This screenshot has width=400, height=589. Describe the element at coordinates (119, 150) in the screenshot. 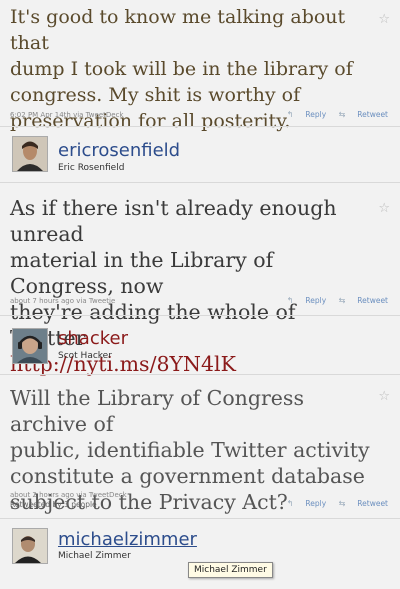

I see `screen-name-link: ericrosenfield` at that location.